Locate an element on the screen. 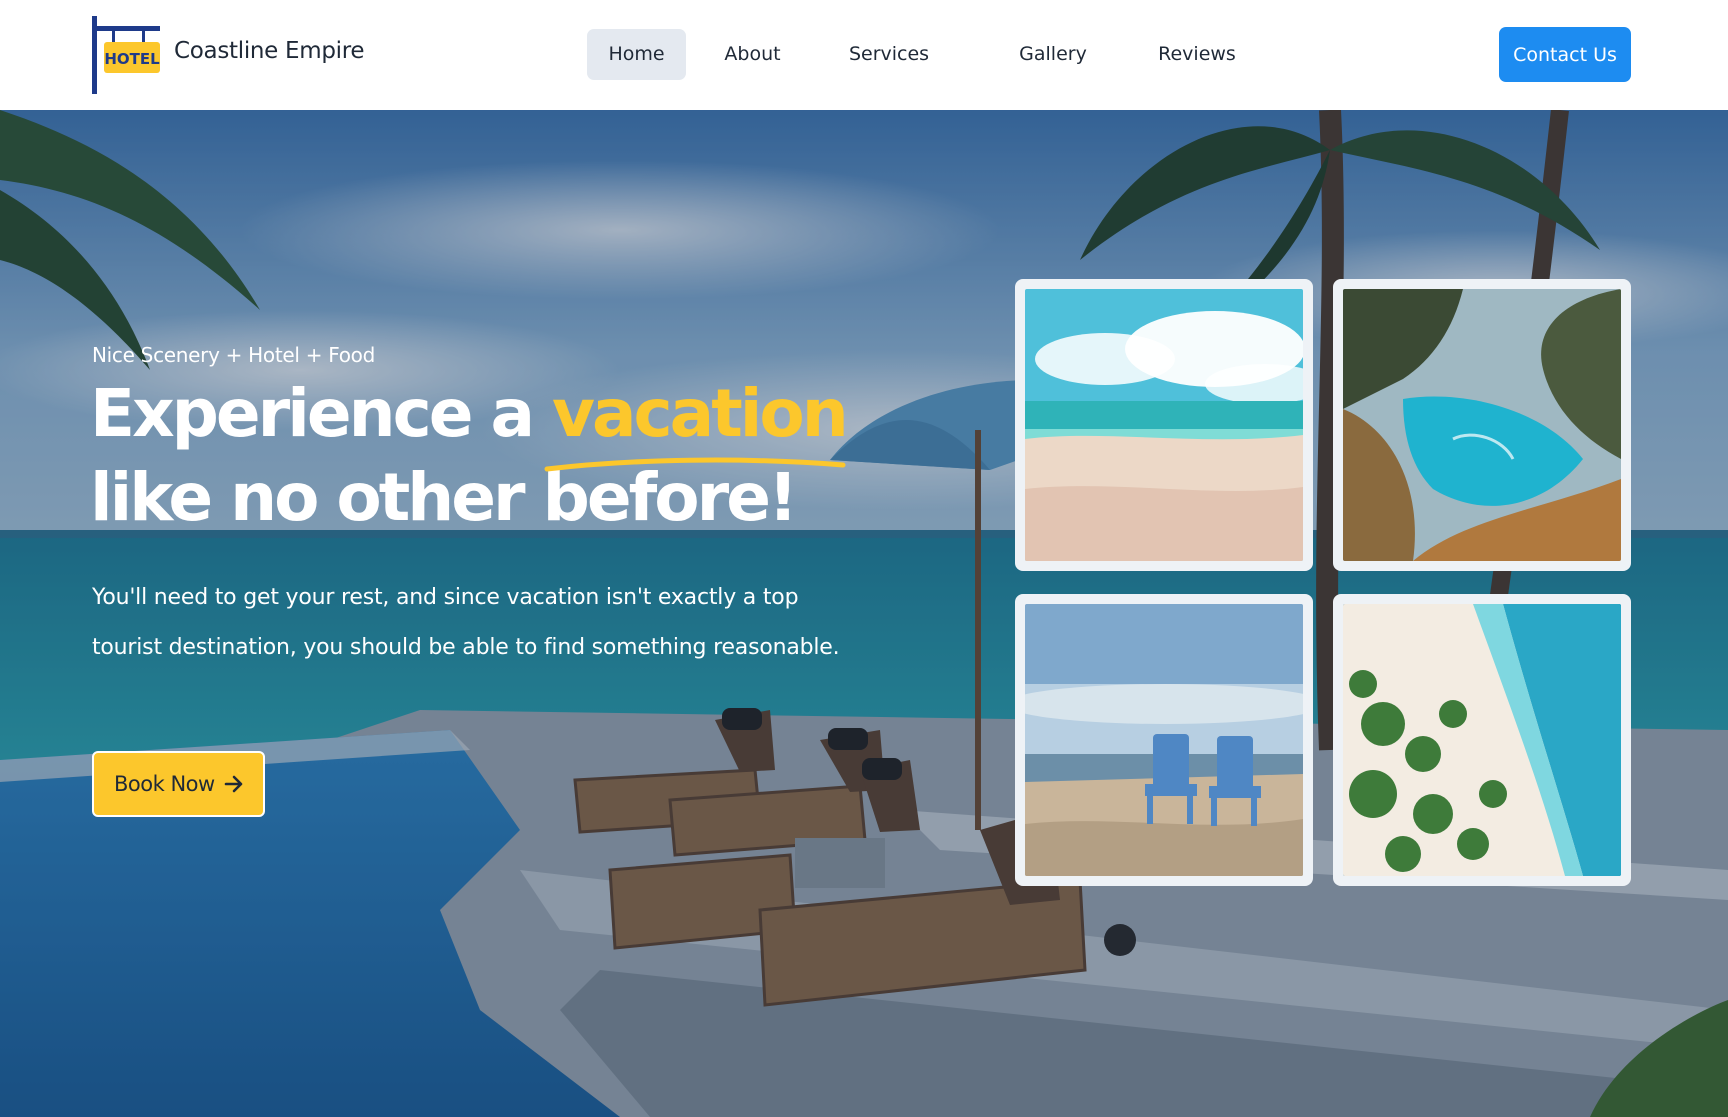 This screenshot has width=1728, height=1117. nav-about: About is located at coordinates (752, 54).